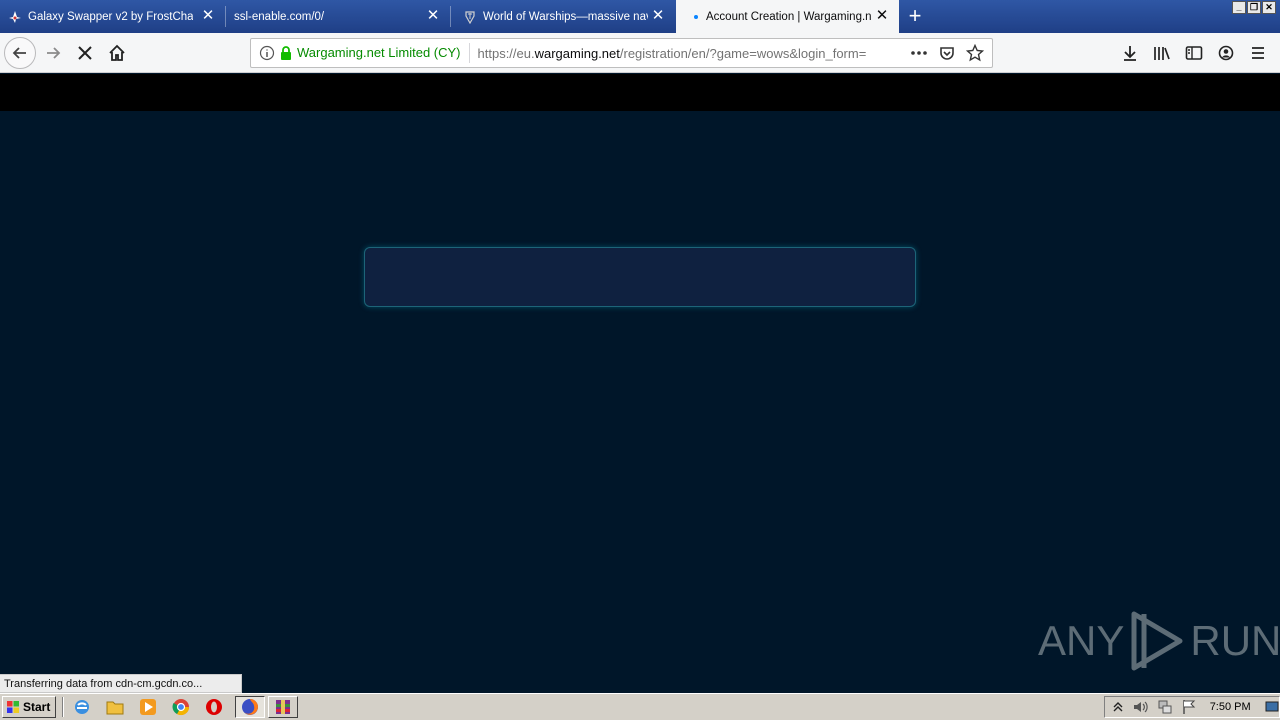  I want to click on taskbar: Start 7:50 PM, so click(640, 706).